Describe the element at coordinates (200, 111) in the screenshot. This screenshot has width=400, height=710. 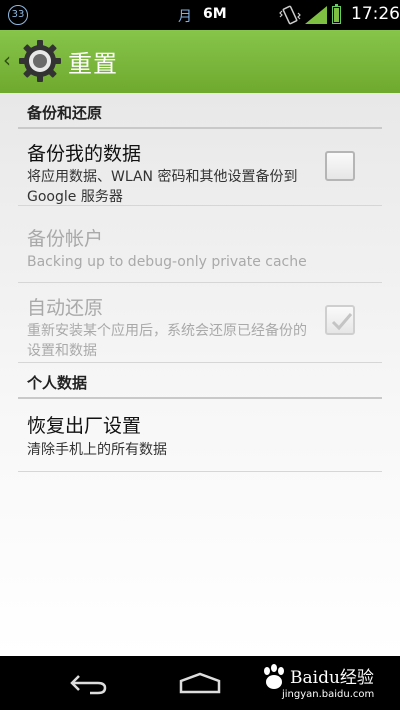
I see `section-header-backup: 备份和还原` at that location.